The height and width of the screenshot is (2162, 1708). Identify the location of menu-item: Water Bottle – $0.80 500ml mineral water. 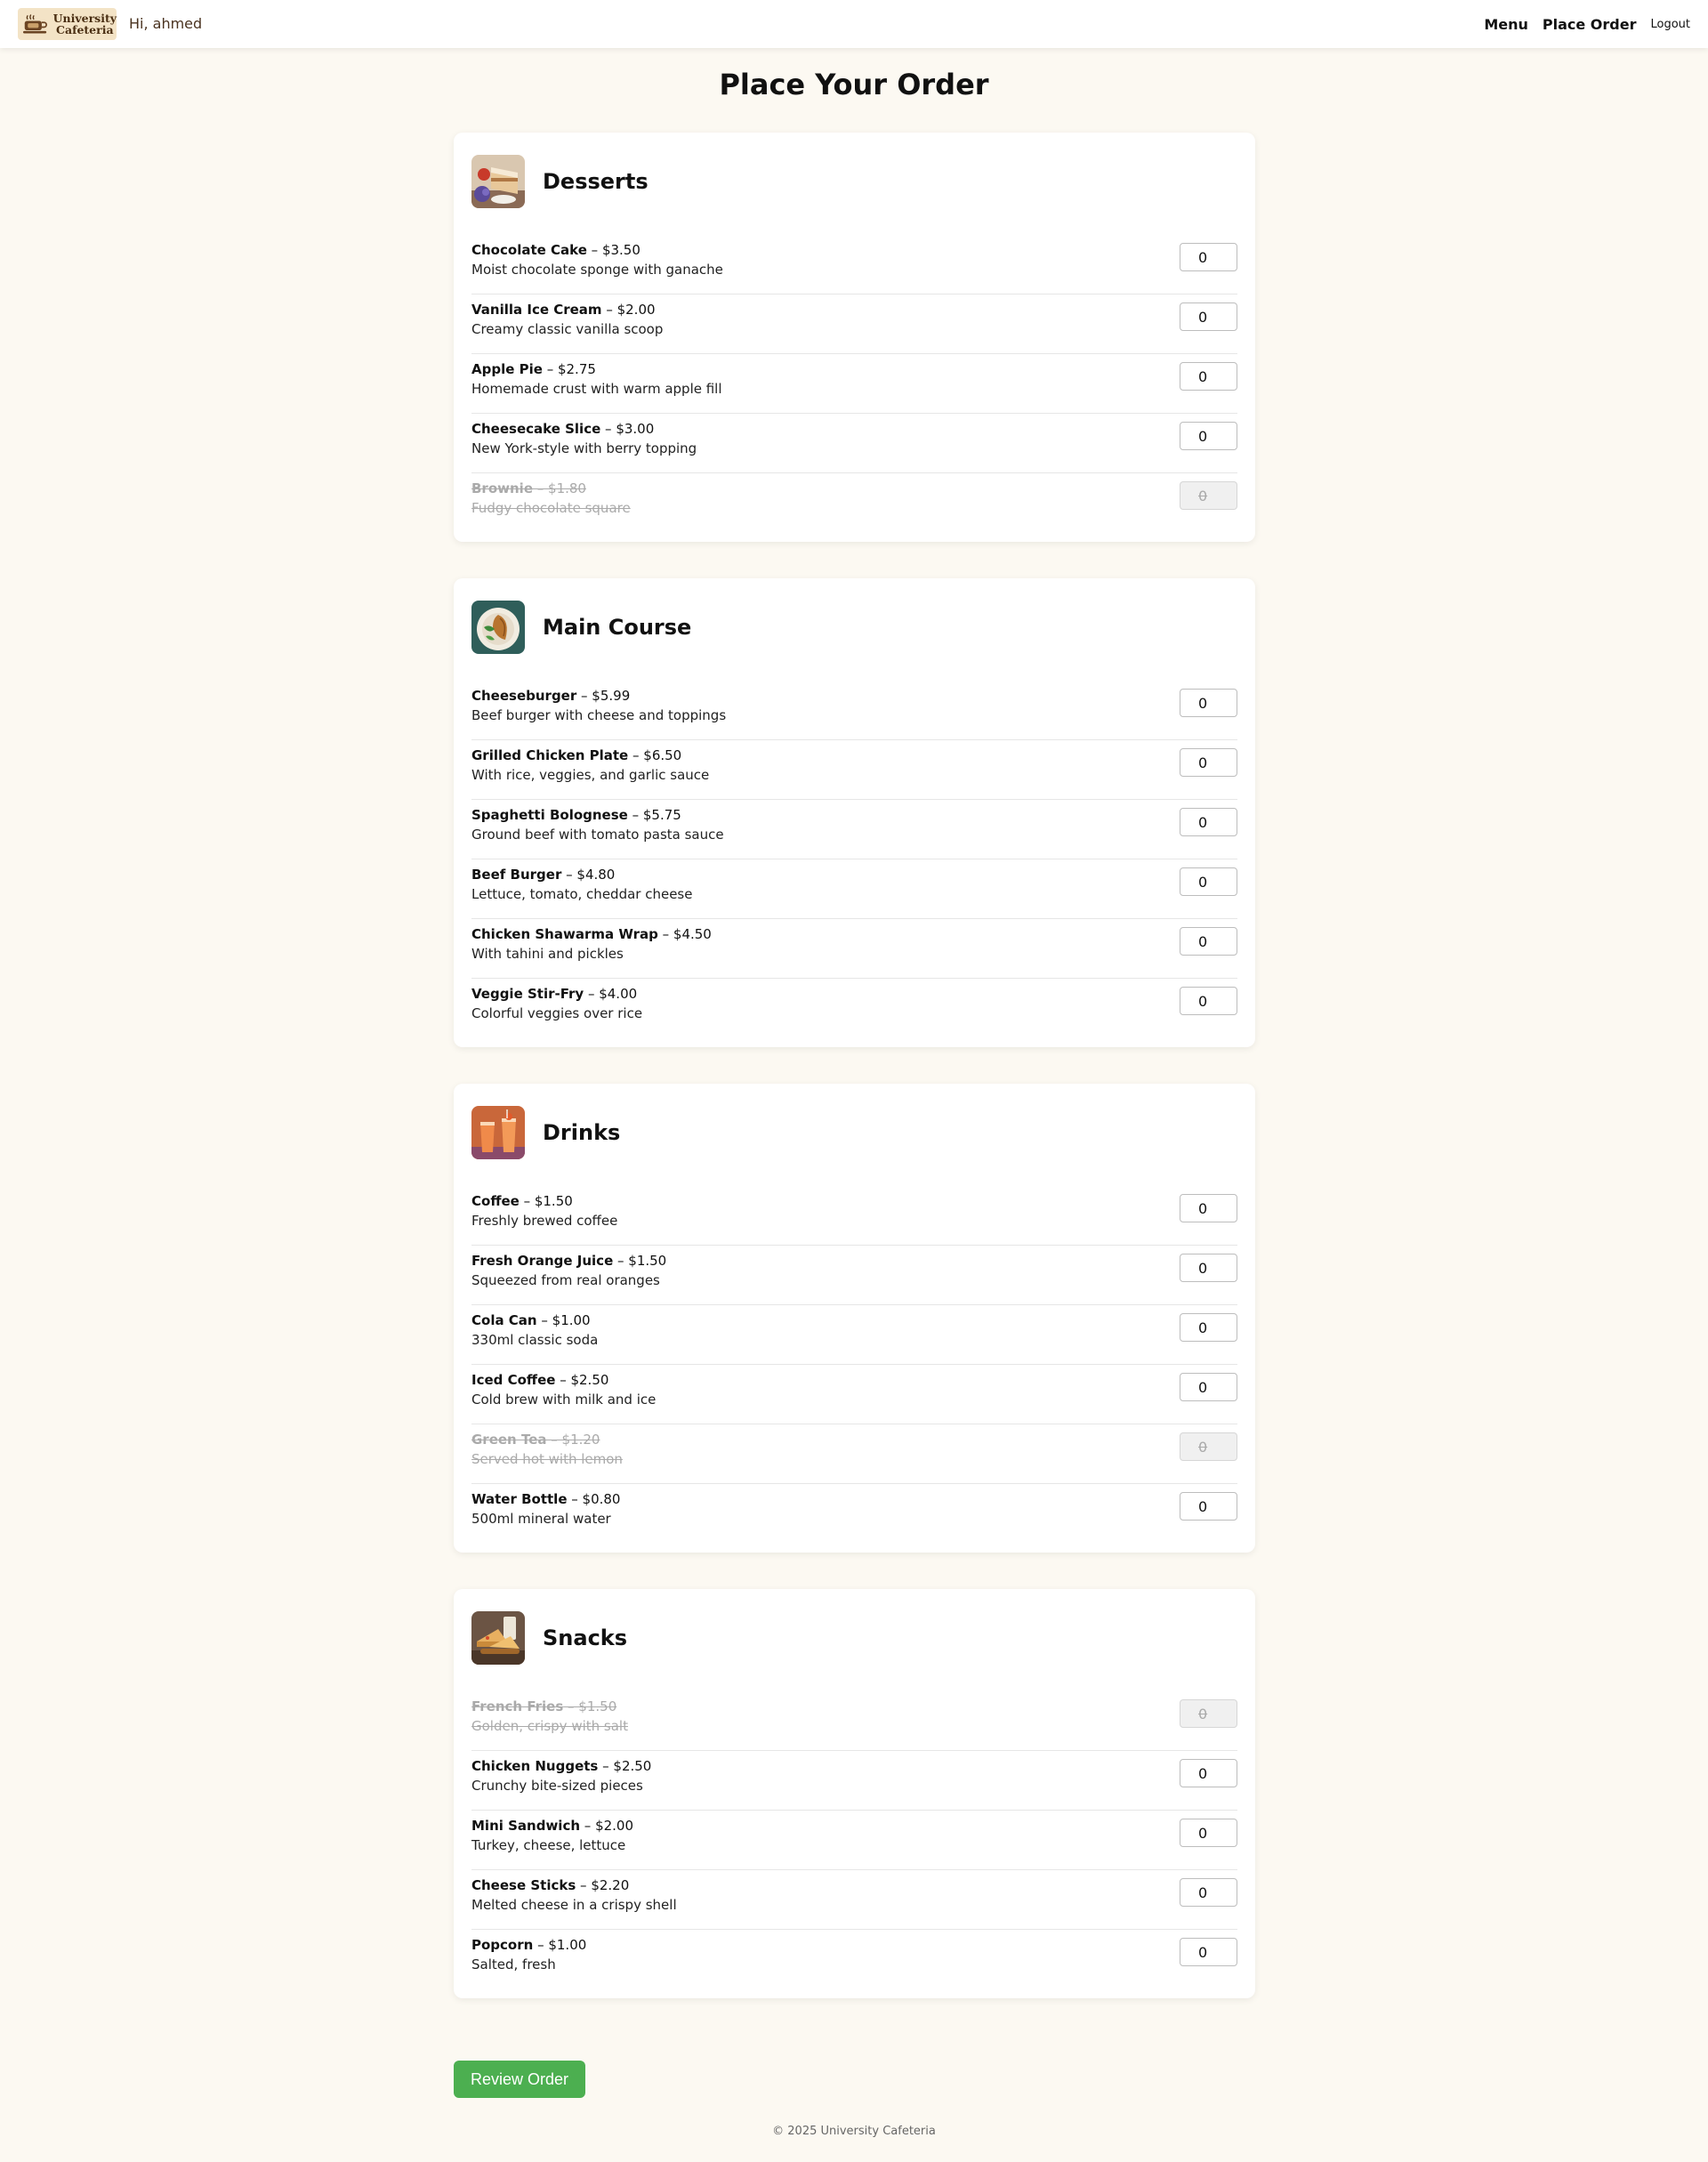
(854, 1514).